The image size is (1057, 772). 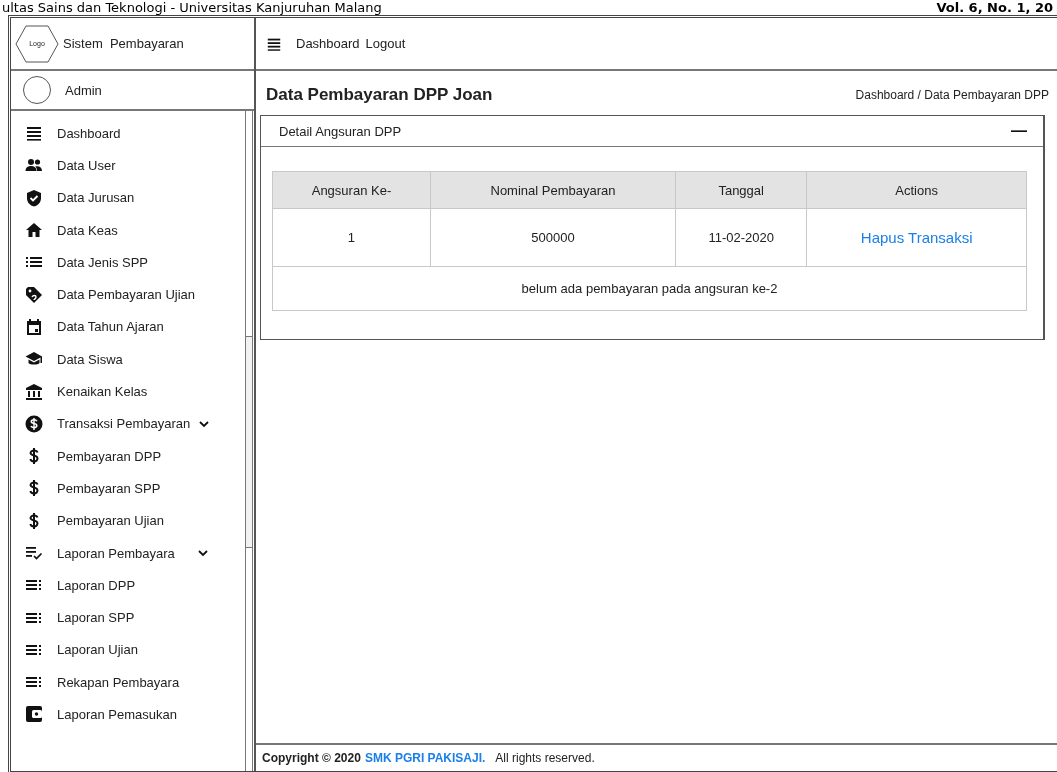 What do you see at coordinates (1019, 131) in the screenshot?
I see `collapse-button: —` at bounding box center [1019, 131].